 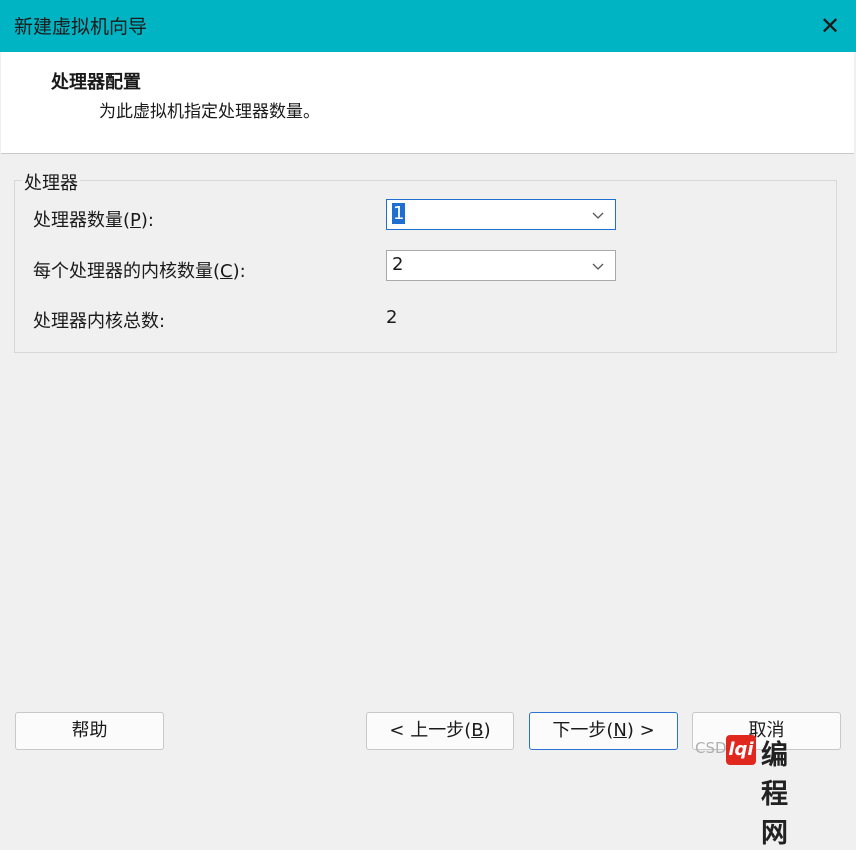 What do you see at coordinates (93, 220) in the screenshot?
I see `processor-count-label: 处理器数量(P):` at bounding box center [93, 220].